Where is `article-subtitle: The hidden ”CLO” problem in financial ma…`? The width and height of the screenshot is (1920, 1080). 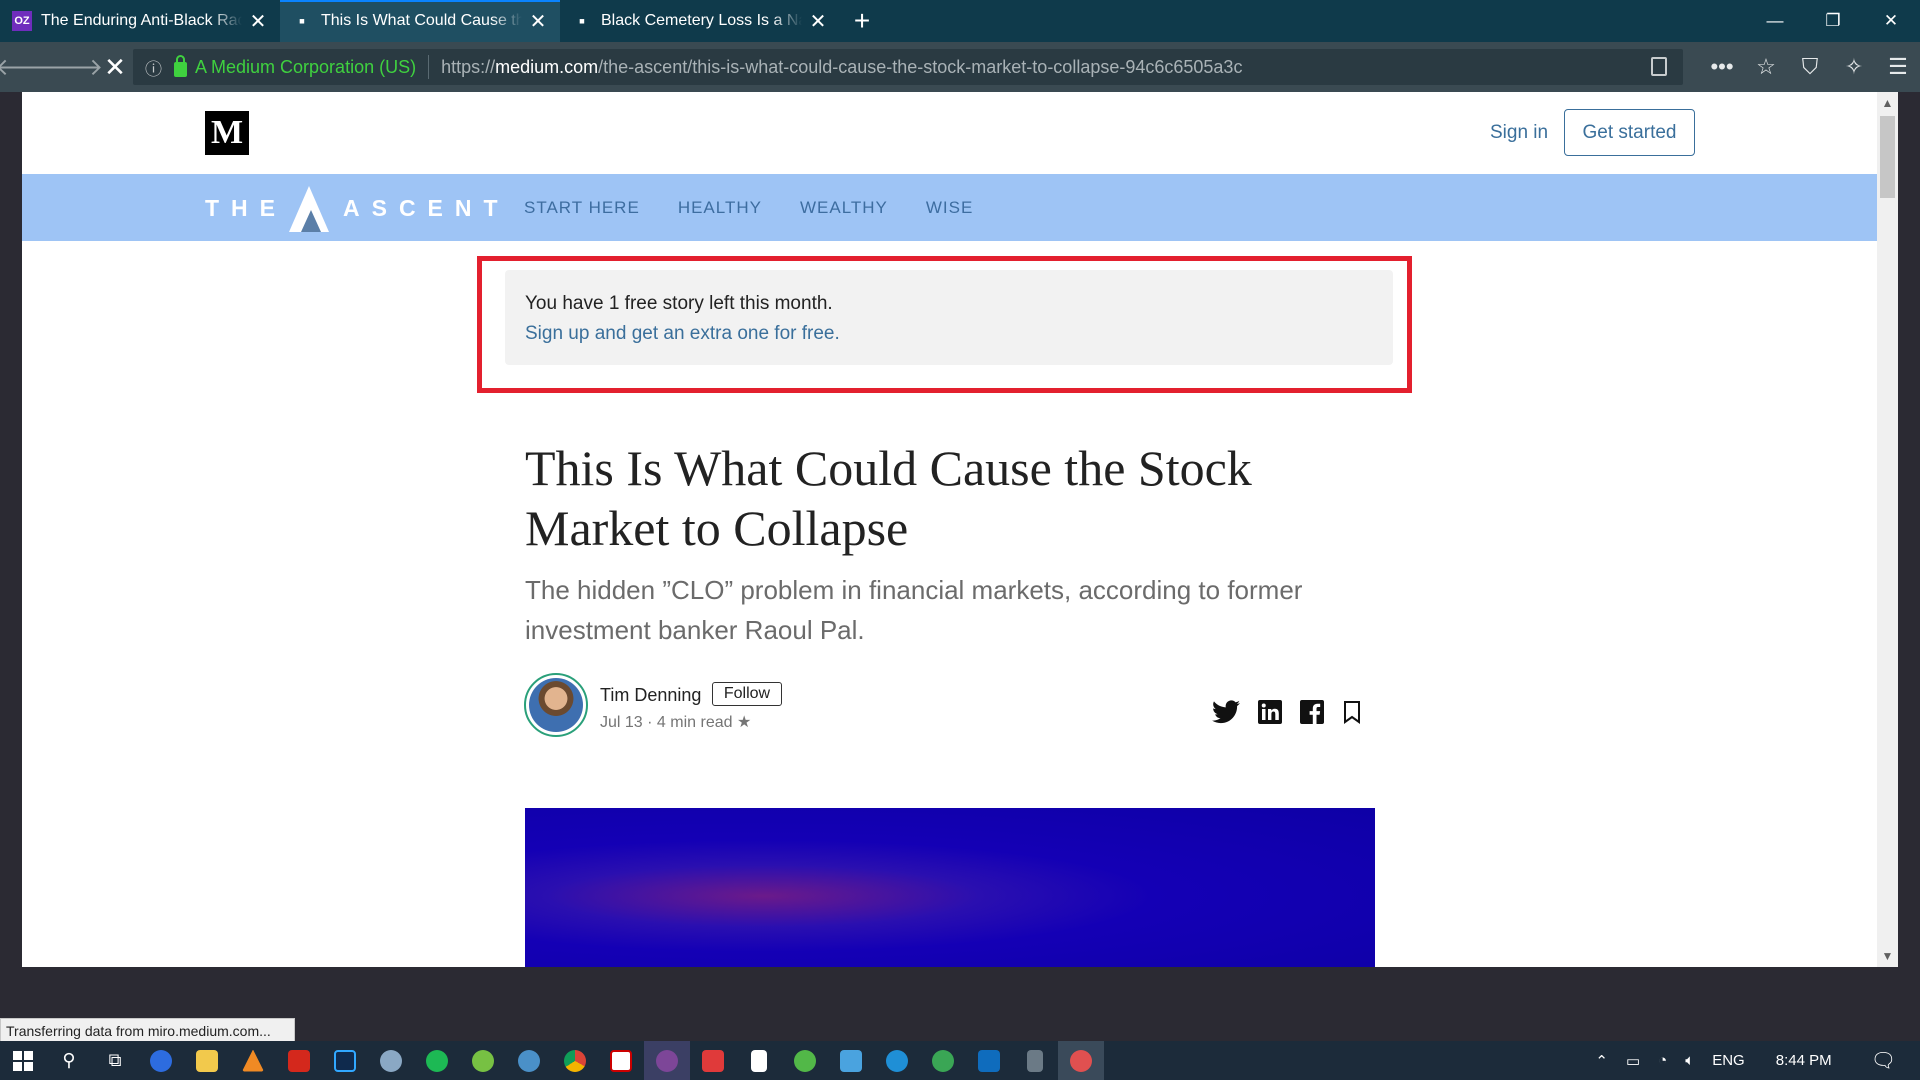 article-subtitle: The hidden ”CLO” problem in financial ma… is located at coordinates (914, 610).